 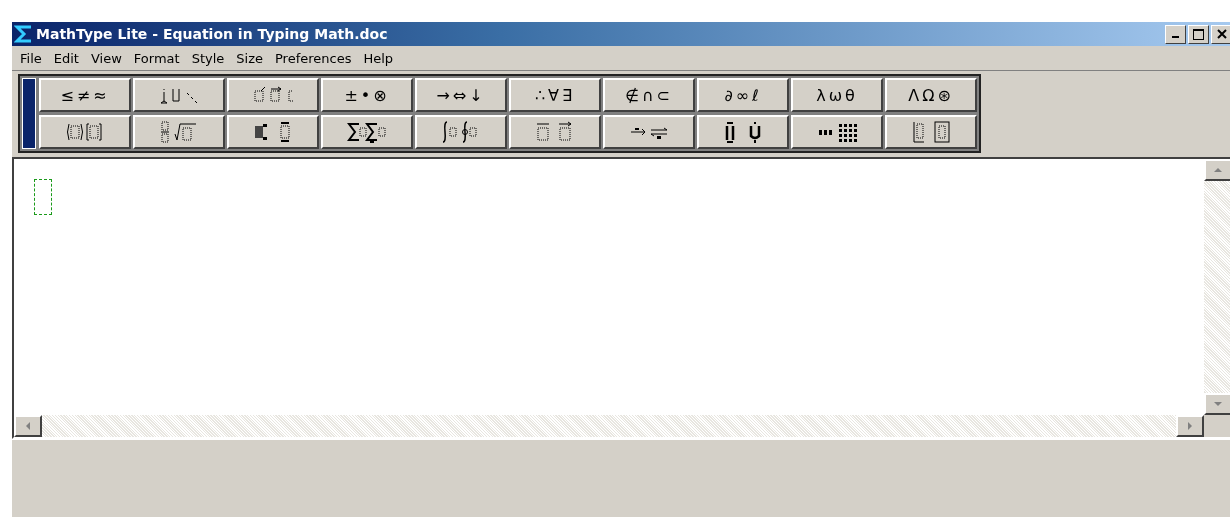 What do you see at coordinates (85, 95) in the screenshot?
I see `symbol-palette-button: ≤≠≈` at bounding box center [85, 95].